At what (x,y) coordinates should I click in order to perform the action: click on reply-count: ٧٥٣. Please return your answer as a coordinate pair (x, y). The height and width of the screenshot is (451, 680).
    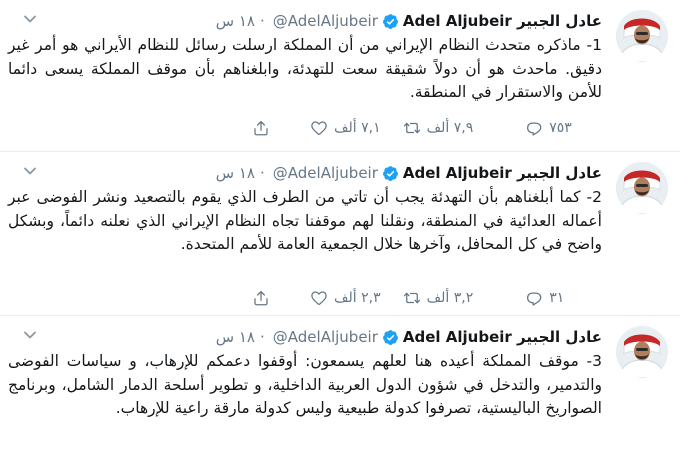
    Looking at the image, I should click on (560, 128).